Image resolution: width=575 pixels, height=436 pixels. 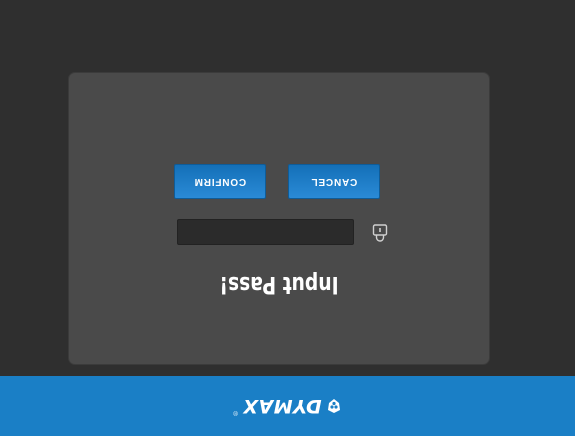 I want to click on password-input, so click(x=265, y=232).